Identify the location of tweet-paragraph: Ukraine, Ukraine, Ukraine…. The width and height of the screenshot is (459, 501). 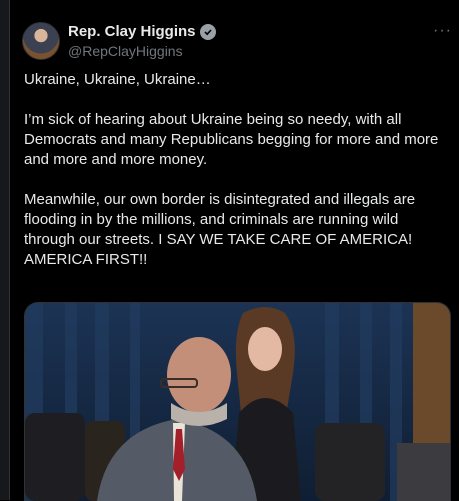
(117, 79).